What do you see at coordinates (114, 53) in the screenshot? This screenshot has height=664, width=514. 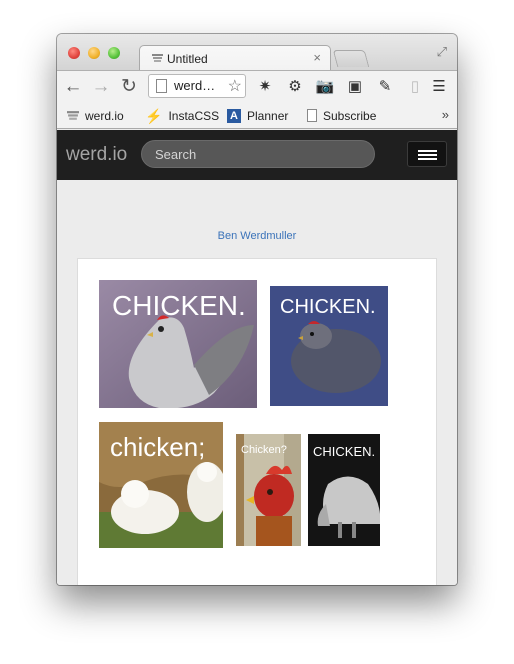 I see `zoom-window-button` at bounding box center [114, 53].